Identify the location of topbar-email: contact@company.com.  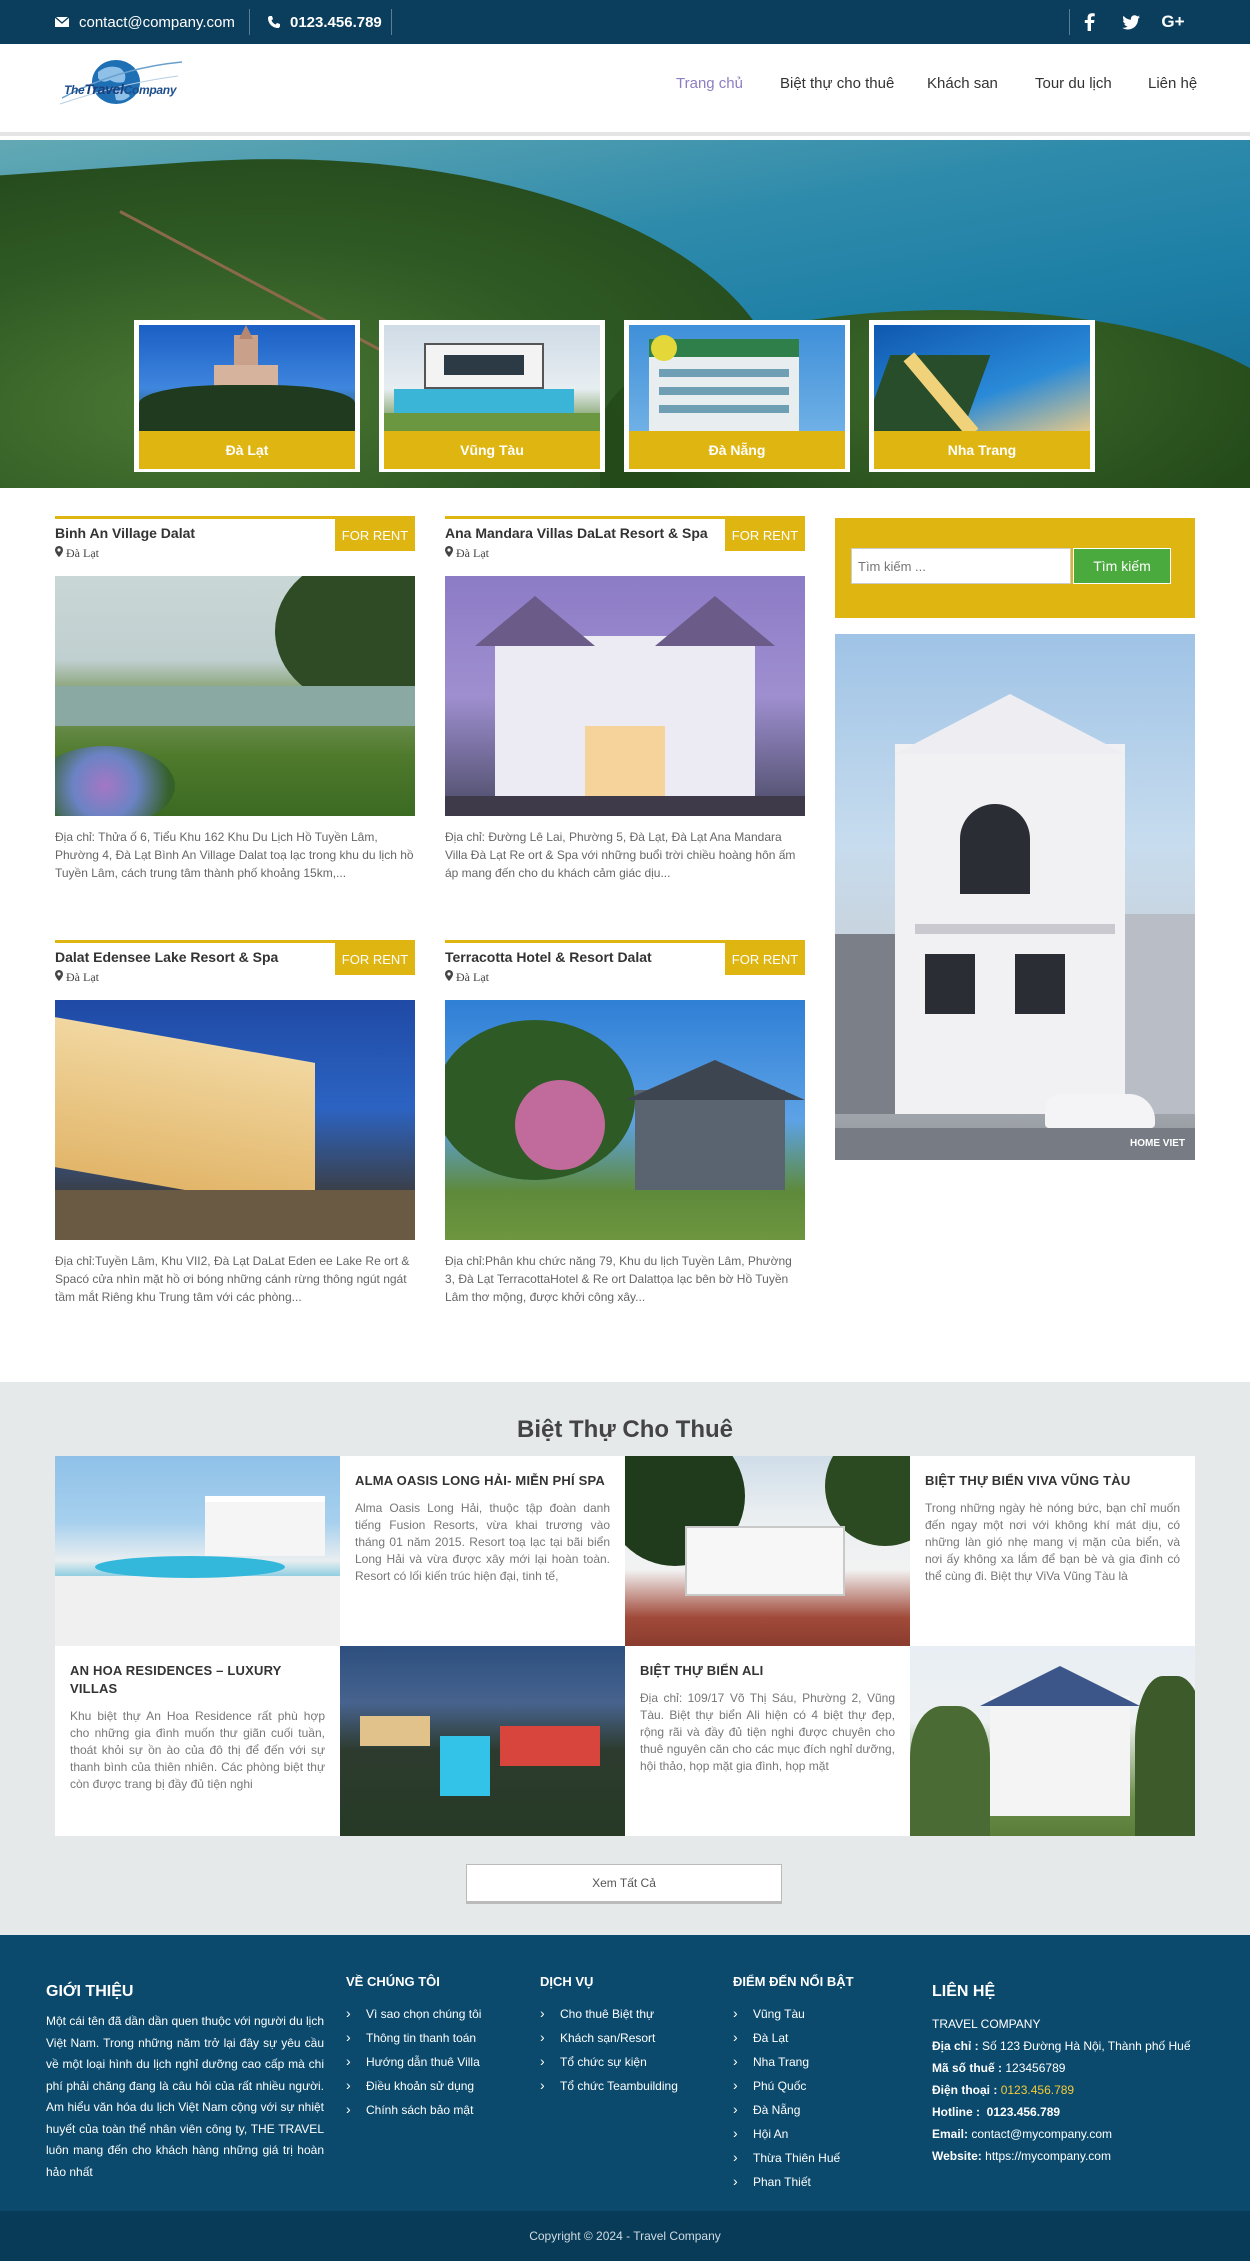
(145, 22).